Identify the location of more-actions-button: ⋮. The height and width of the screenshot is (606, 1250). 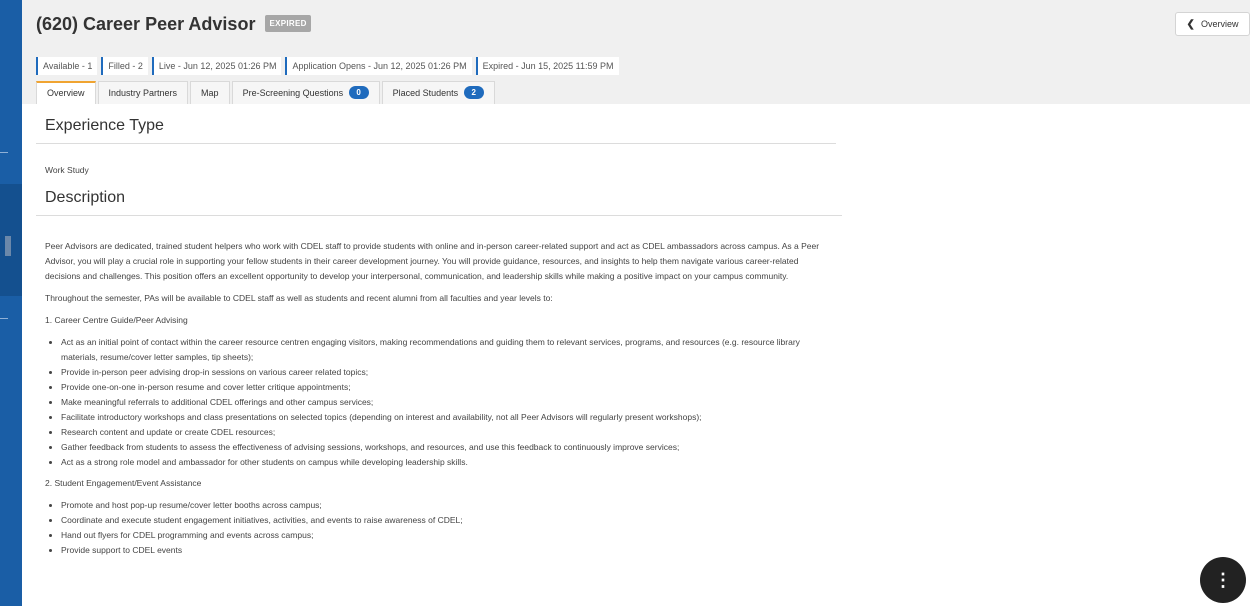
(1223, 580).